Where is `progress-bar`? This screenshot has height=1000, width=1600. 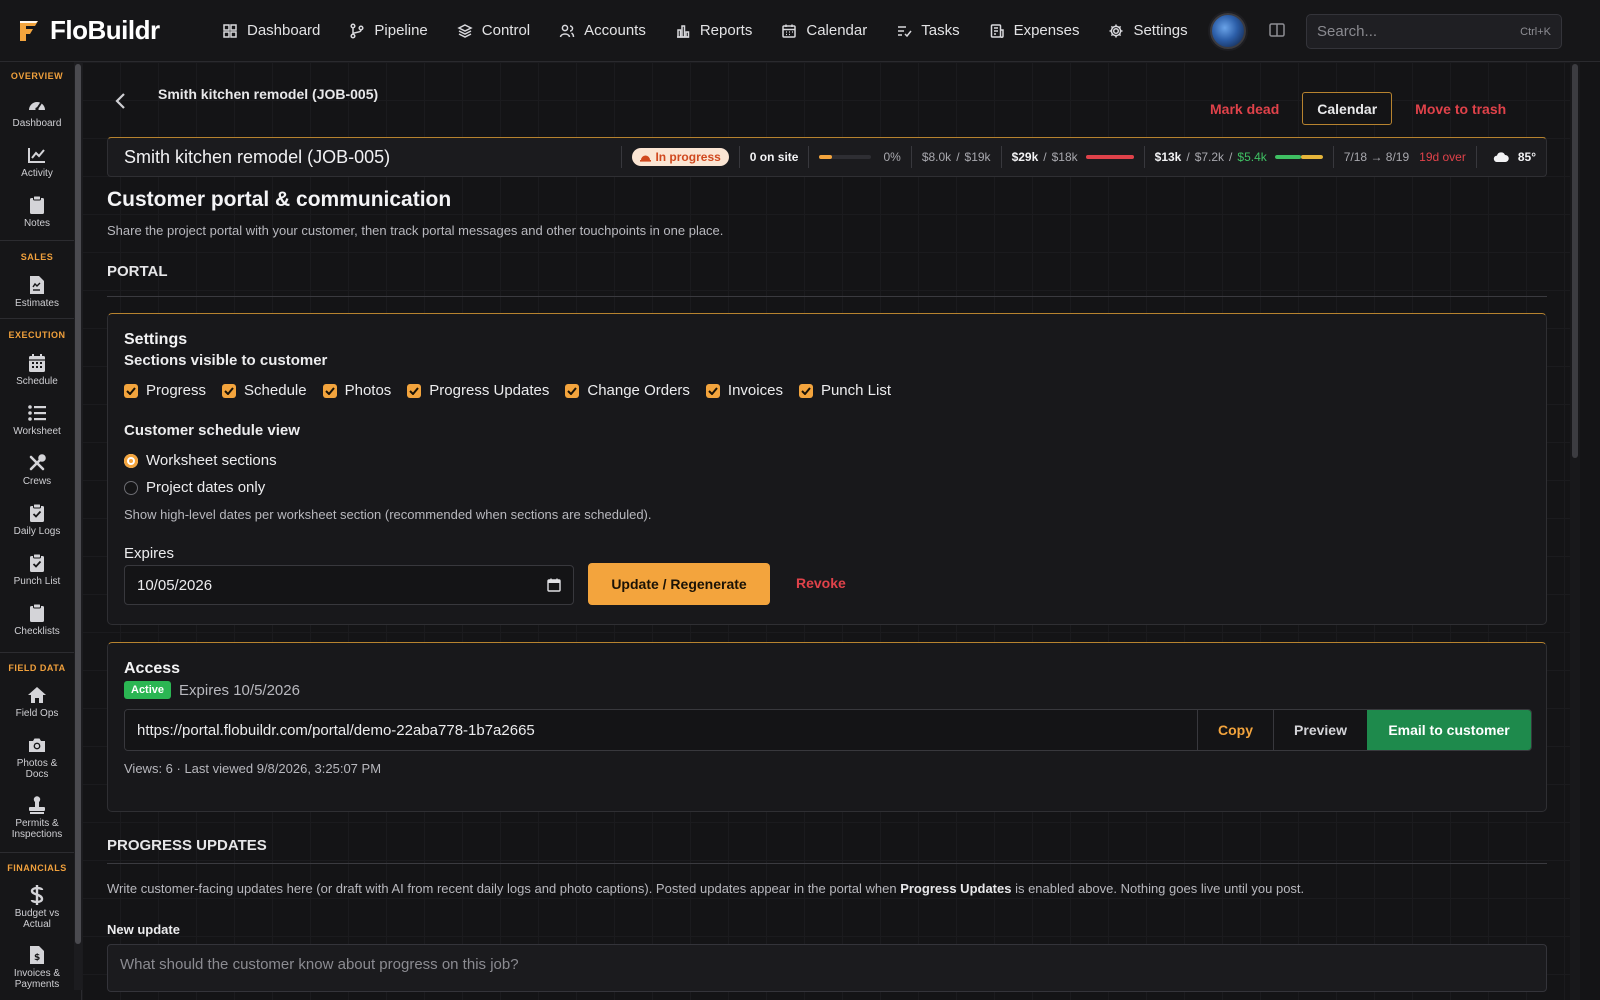 progress-bar is located at coordinates (845, 157).